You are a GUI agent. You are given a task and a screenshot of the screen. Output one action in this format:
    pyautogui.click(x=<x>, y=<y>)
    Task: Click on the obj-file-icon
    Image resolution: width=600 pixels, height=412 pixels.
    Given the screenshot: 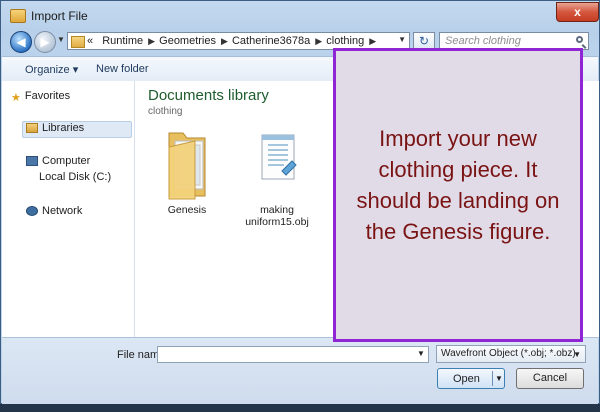 What is the action you would take?
    pyautogui.click(x=279, y=157)
    